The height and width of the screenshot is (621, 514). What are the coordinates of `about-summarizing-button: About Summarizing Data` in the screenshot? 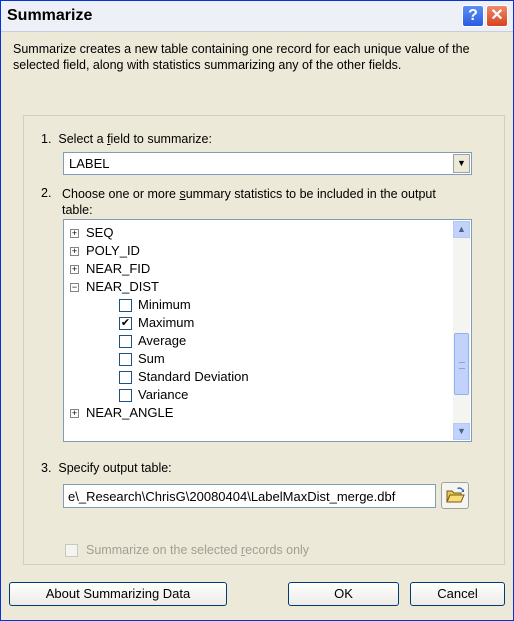 It's located at (118, 594).